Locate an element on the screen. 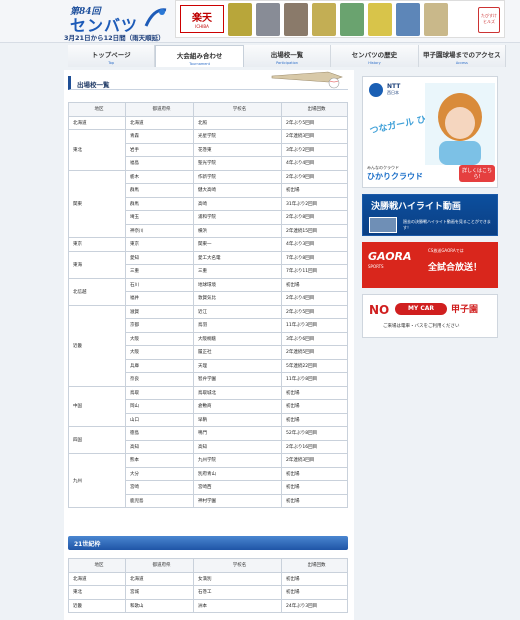  nav-item-access: 甲子園球場までのアクセス Access is located at coordinates (462, 56).